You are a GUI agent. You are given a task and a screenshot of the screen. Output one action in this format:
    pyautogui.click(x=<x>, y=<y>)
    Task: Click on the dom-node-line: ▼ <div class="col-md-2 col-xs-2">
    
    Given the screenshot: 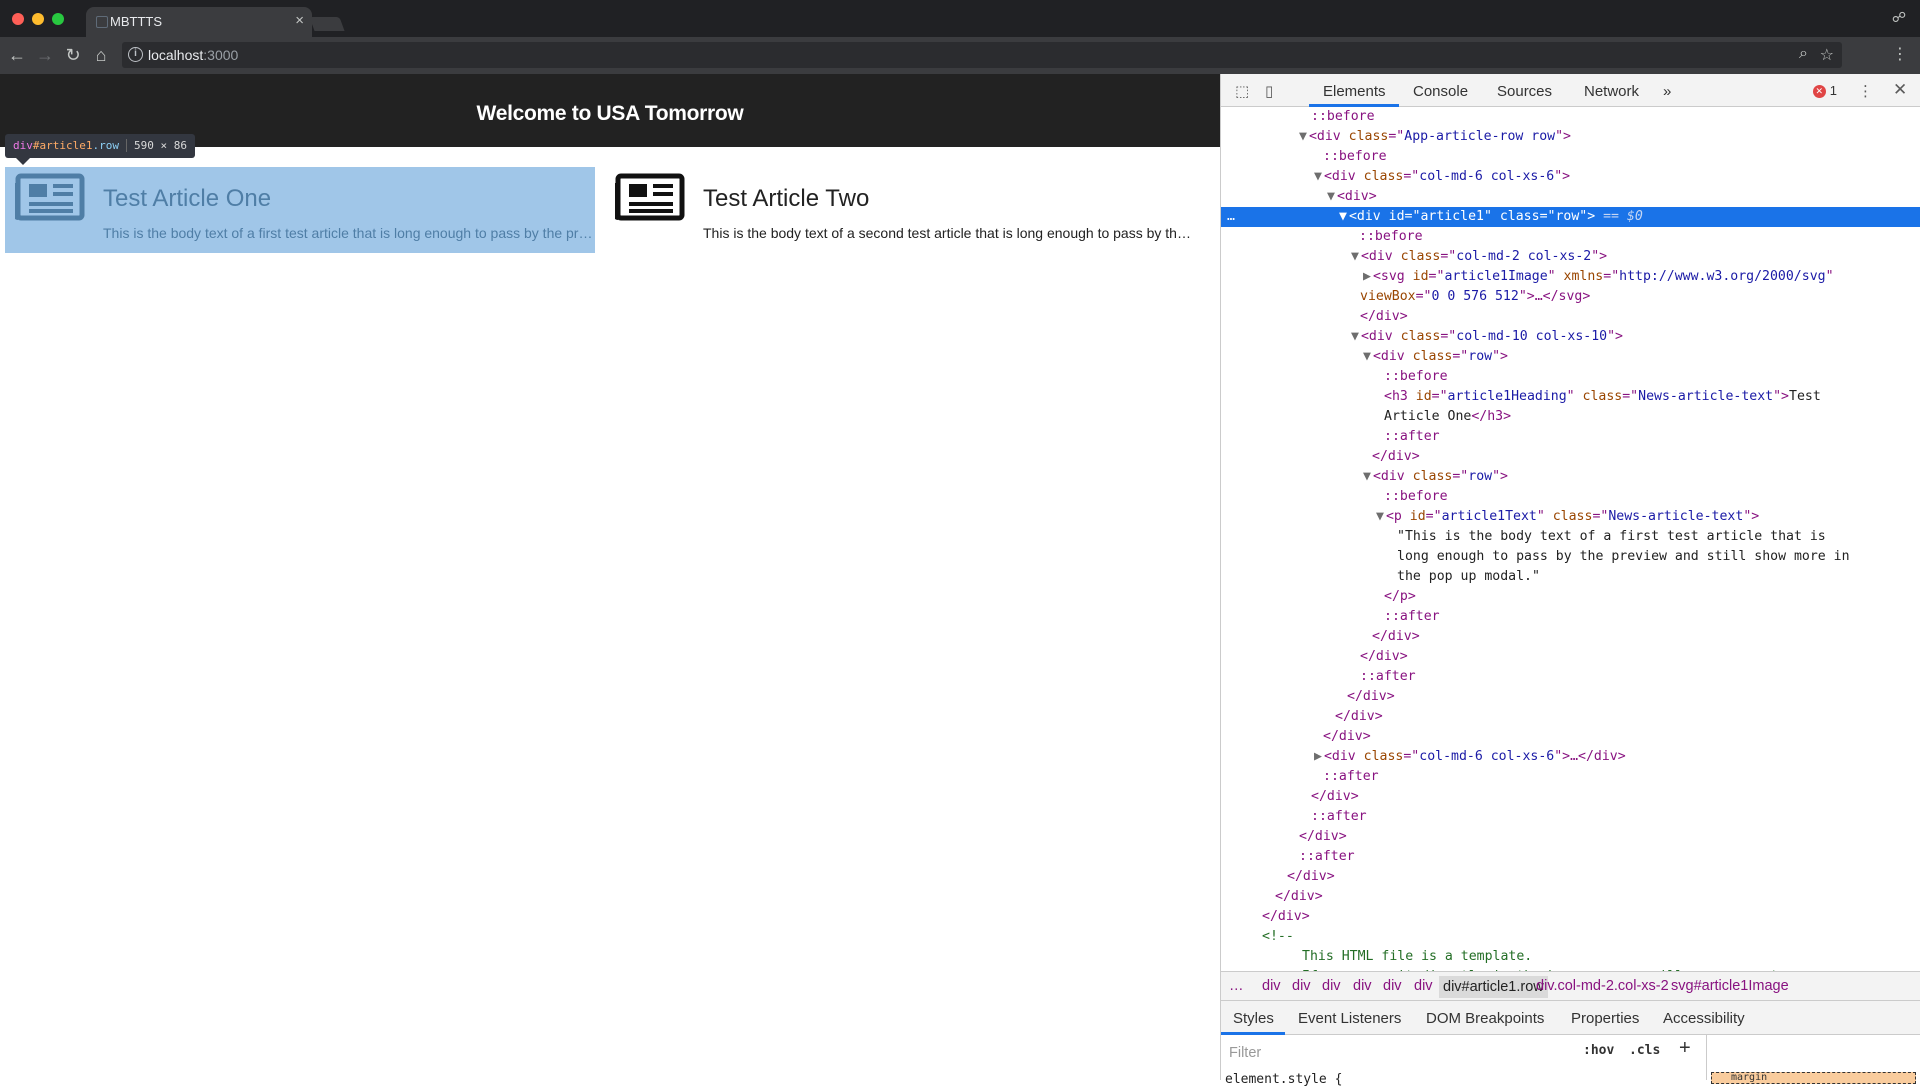 What is the action you would take?
    pyautogui.click(x=1570, y=257)
    